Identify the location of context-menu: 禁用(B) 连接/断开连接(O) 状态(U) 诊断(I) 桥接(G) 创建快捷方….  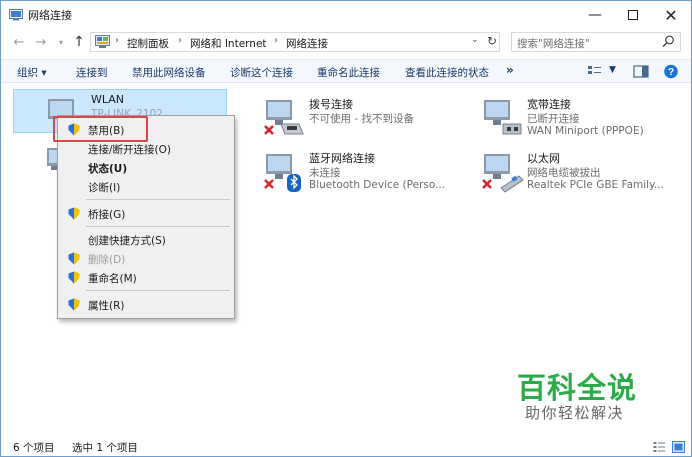
(146, 217).